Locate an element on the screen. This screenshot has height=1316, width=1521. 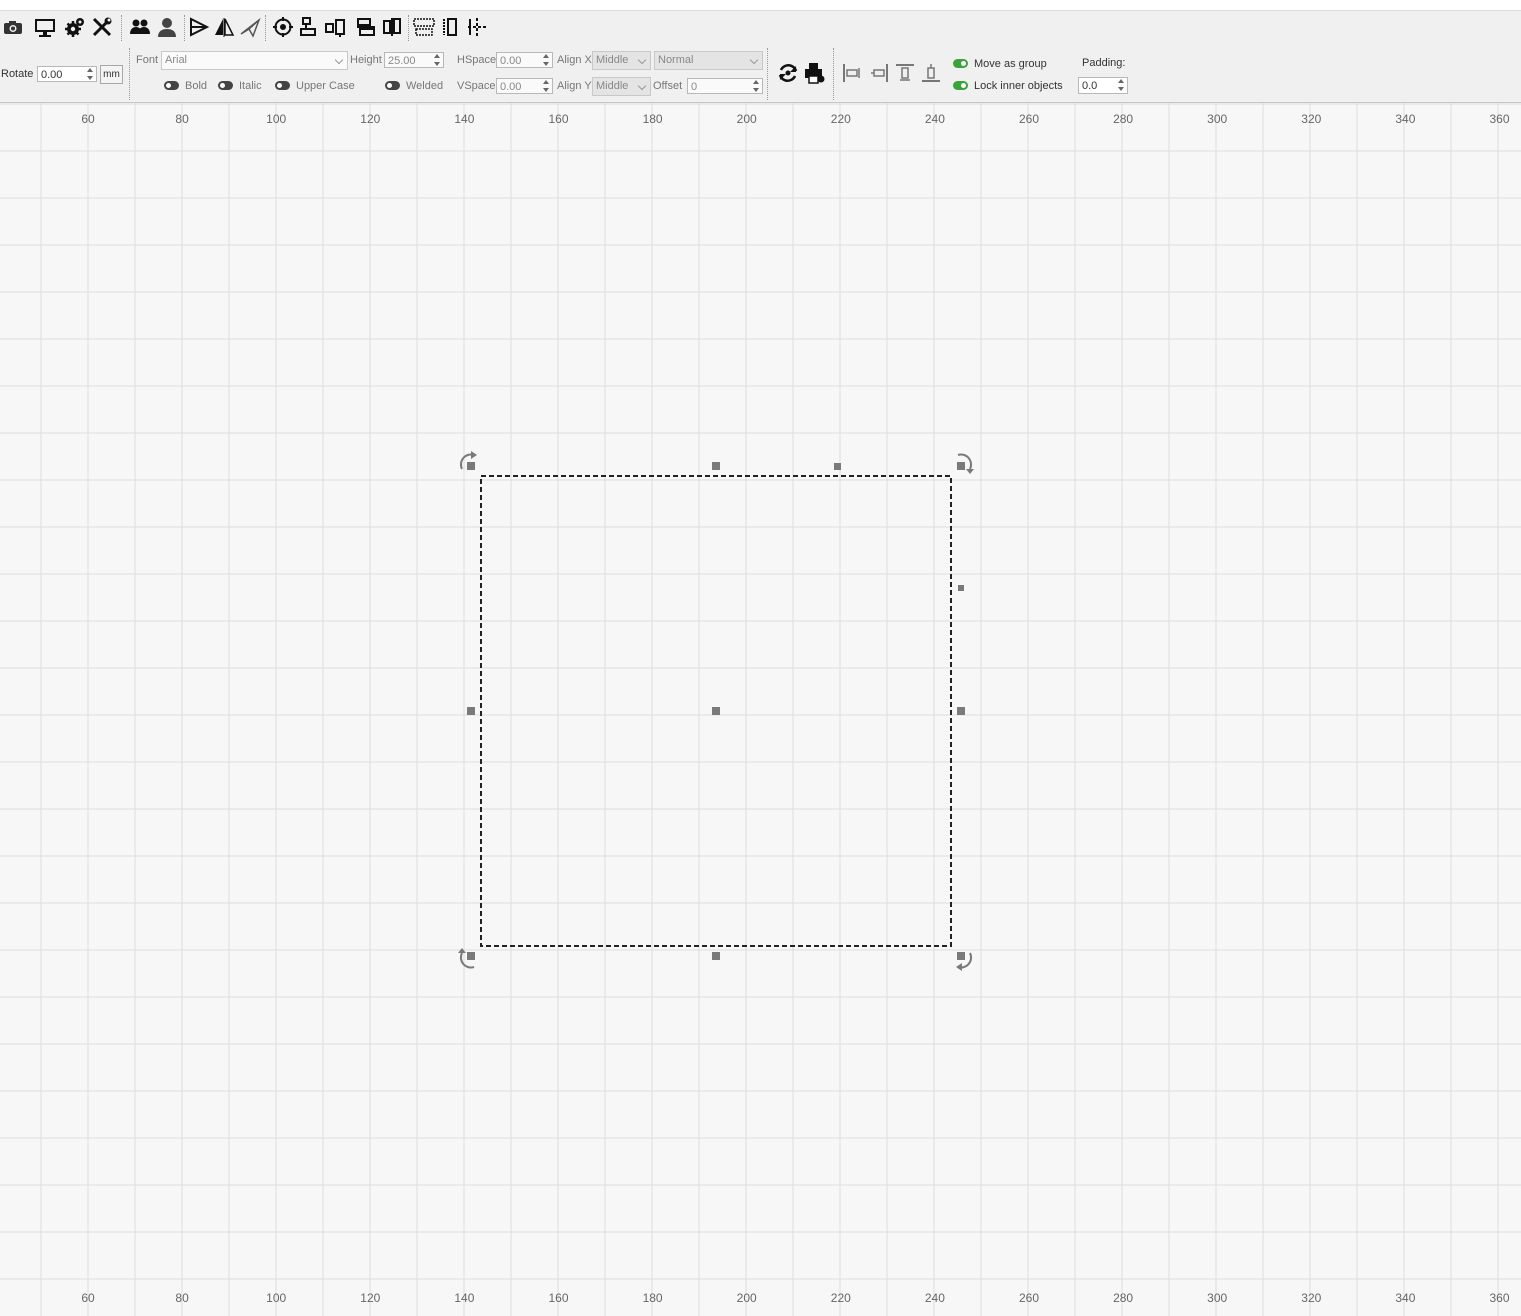
align-x-select: Middle is located at coordinates (621, 60).